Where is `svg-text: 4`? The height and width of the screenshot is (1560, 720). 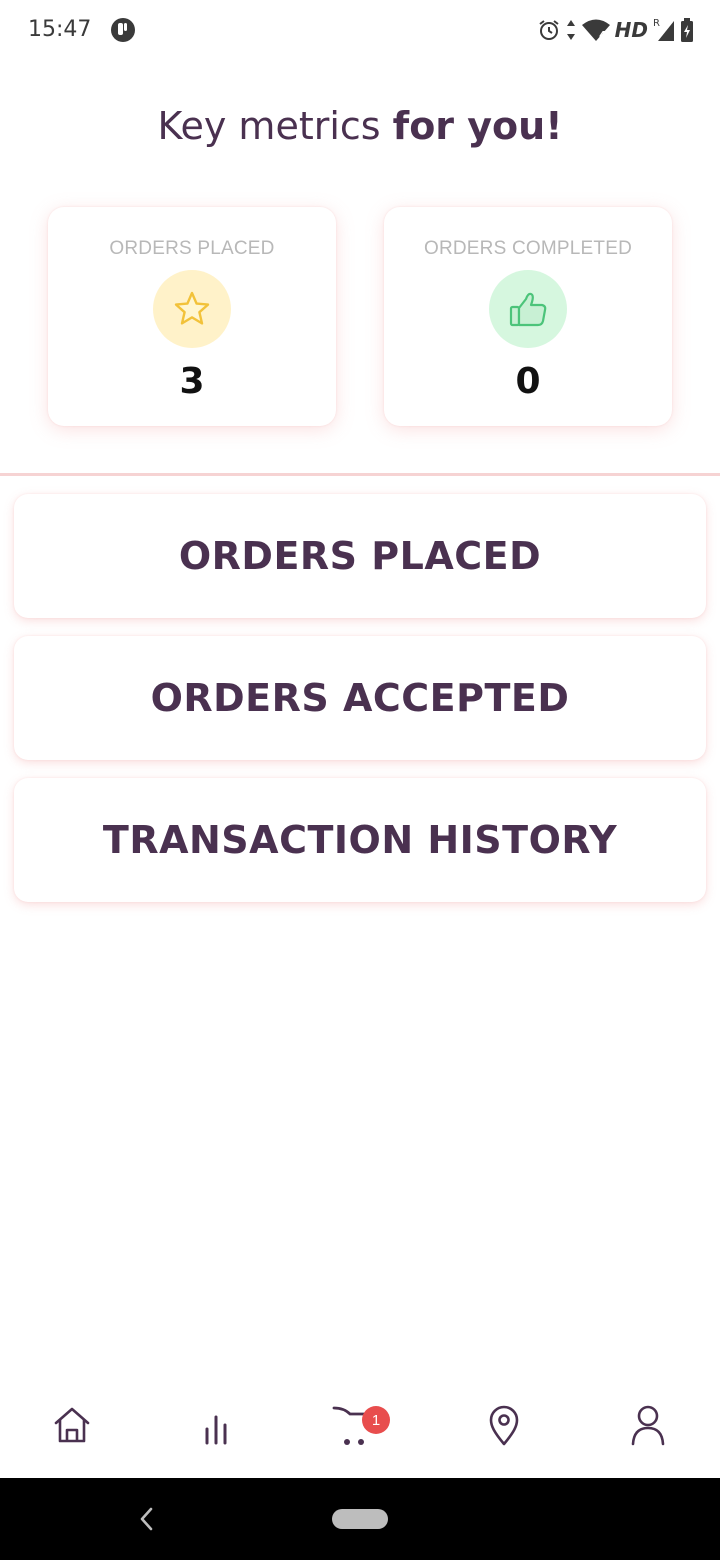 svg-text: 4 is located at coordinates (603, 35).